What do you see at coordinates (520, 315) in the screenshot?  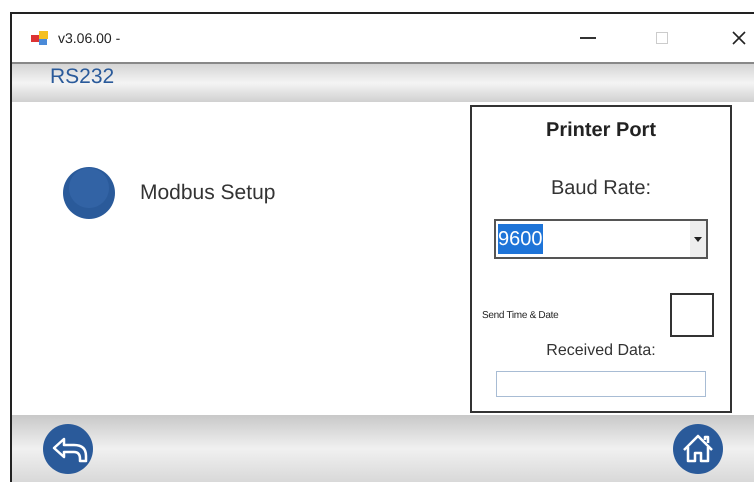 I see `send-time-date-label: Send Time & Date` at bounding box center [520, 315].